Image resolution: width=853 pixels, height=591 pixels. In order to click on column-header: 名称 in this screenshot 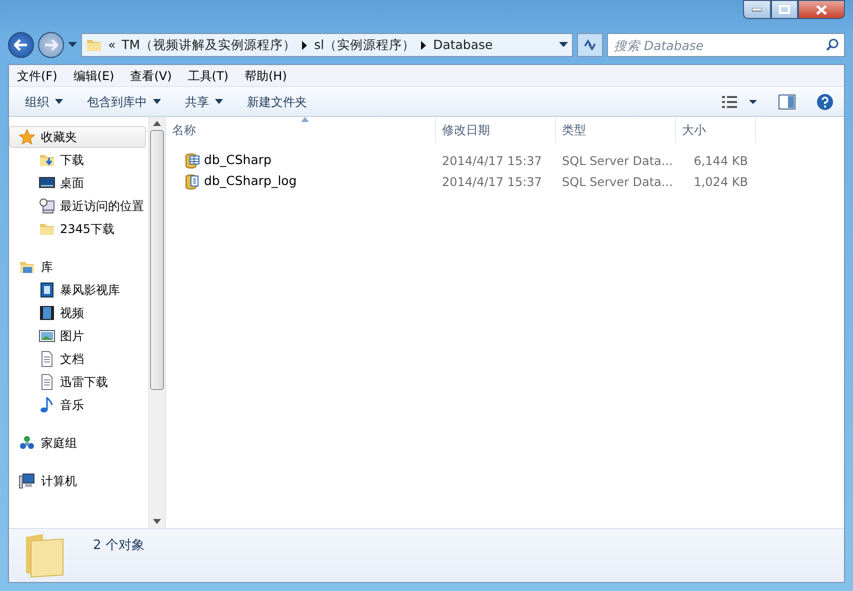, I will do `click(301, 129)`.